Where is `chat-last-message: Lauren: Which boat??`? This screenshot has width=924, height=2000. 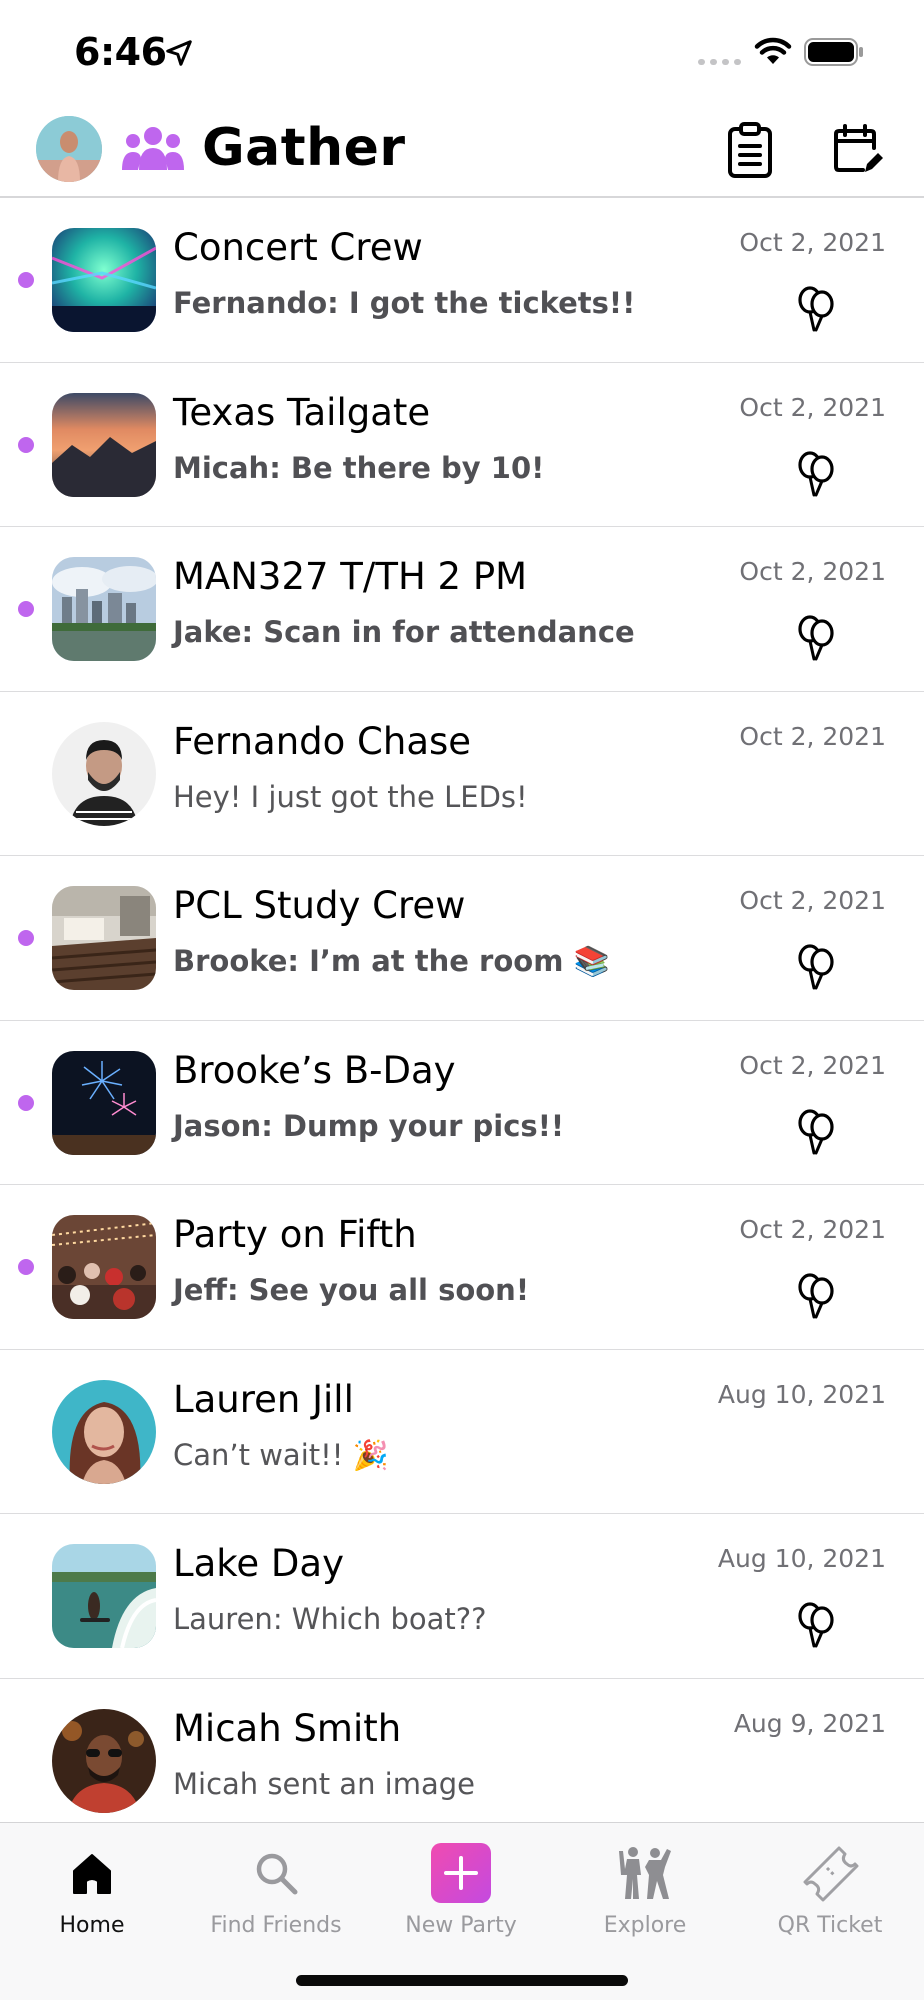 chat-last-message: Lauren: Which boat?? is located at coordinates (330, 1619).